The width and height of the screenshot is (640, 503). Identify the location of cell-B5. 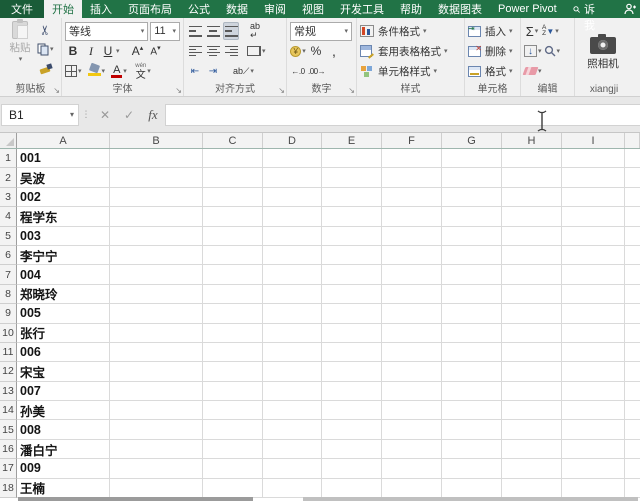
(156, 236).